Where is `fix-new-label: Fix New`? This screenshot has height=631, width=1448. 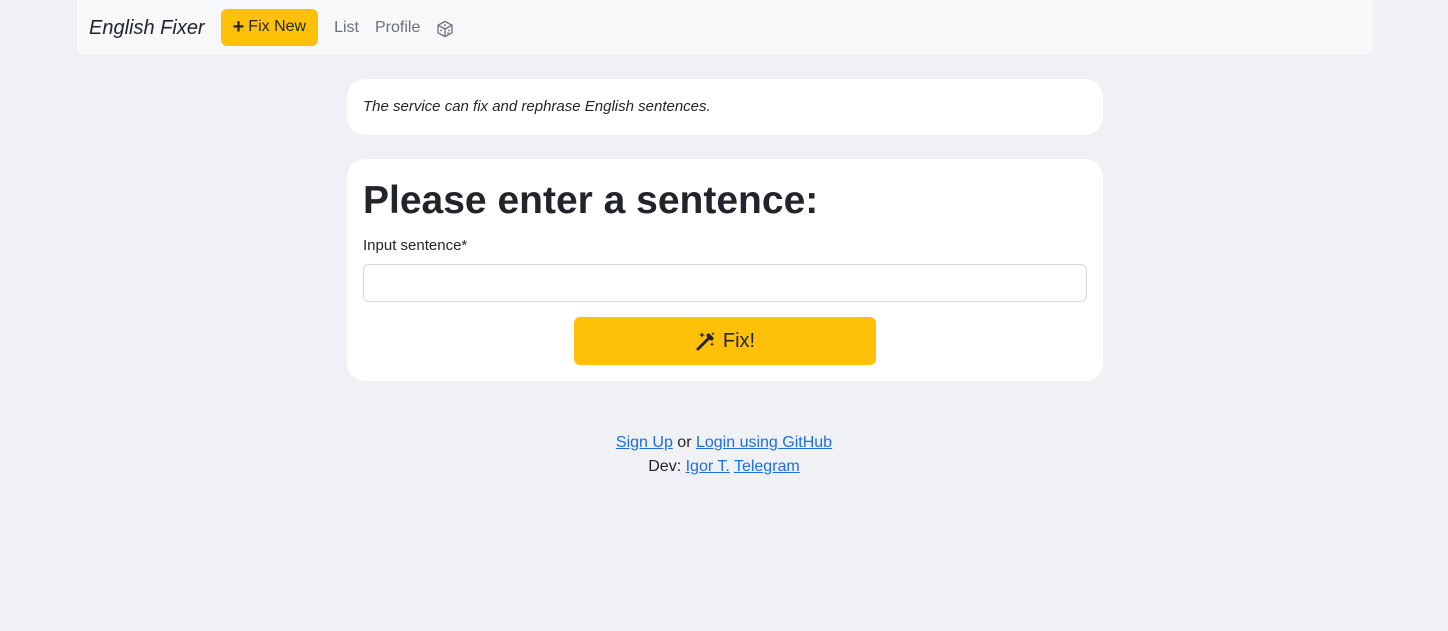
fix-new-label: Fix New is located at coordinates (277, 26).